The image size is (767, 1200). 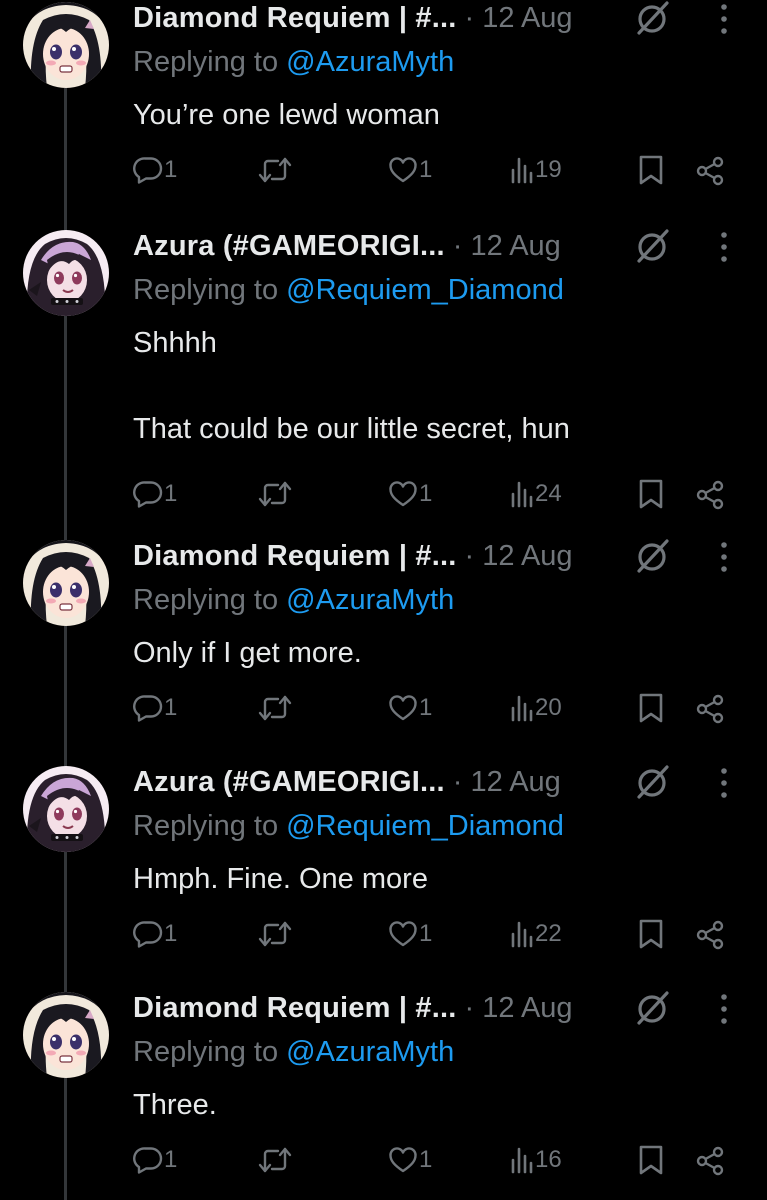 What do you see at coordinates (548, 1159) in the screenshot?
I see `views-count: 16` at bounding box center [548, 1159].